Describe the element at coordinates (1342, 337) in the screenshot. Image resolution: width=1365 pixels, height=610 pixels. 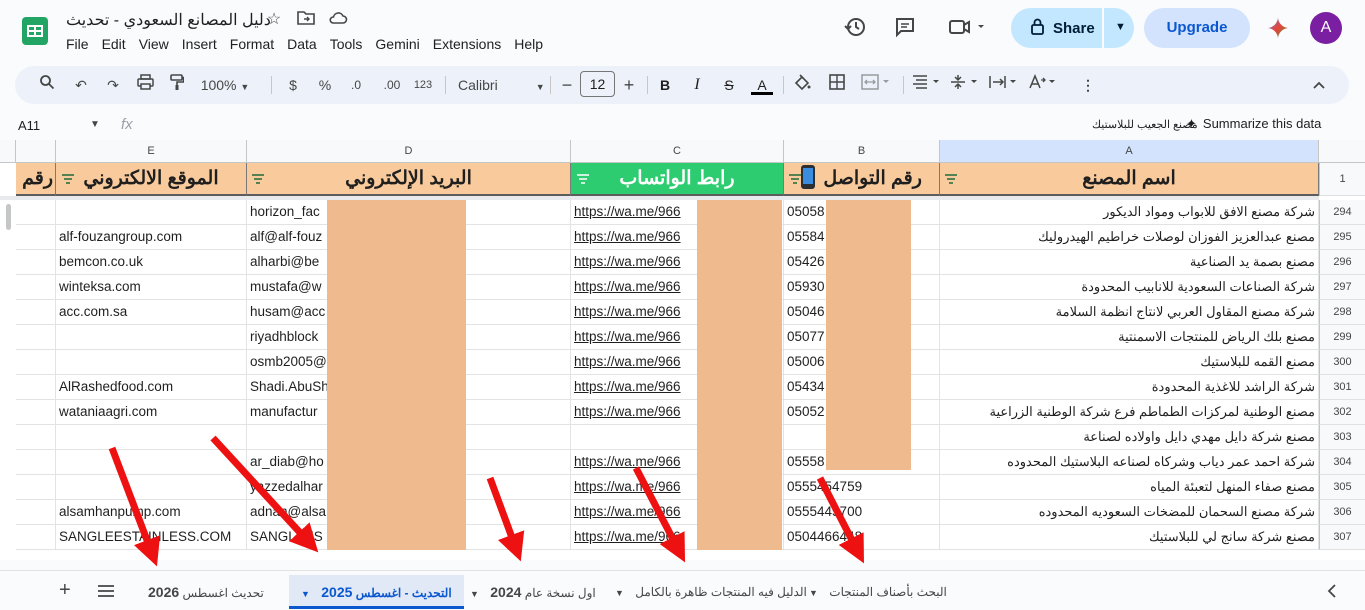
I see `row-header: 299` at that location.